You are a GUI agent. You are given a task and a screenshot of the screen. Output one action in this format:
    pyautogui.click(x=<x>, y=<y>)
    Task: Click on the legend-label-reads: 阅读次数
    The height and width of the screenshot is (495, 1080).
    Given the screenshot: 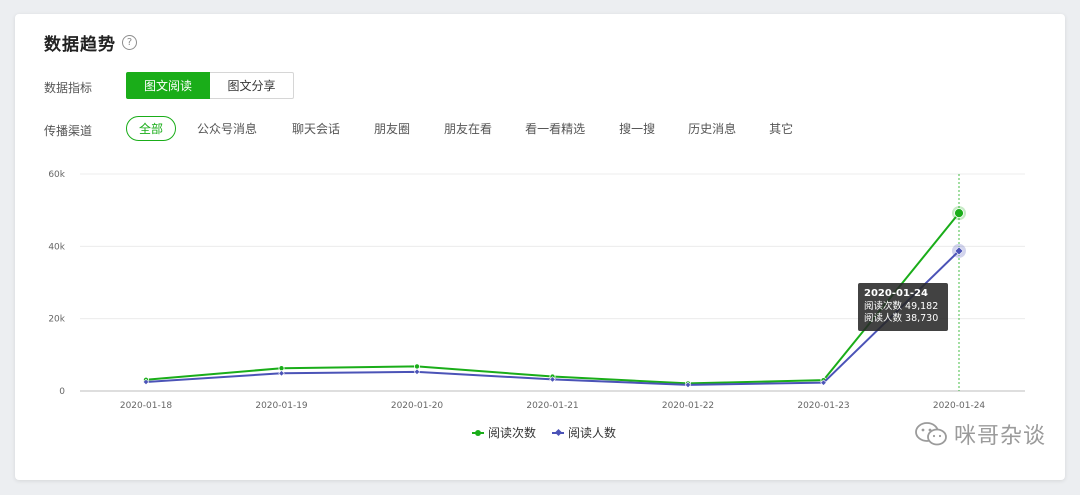 What is the action you would take?
    pyautogui.click(x=512, y=433)
    